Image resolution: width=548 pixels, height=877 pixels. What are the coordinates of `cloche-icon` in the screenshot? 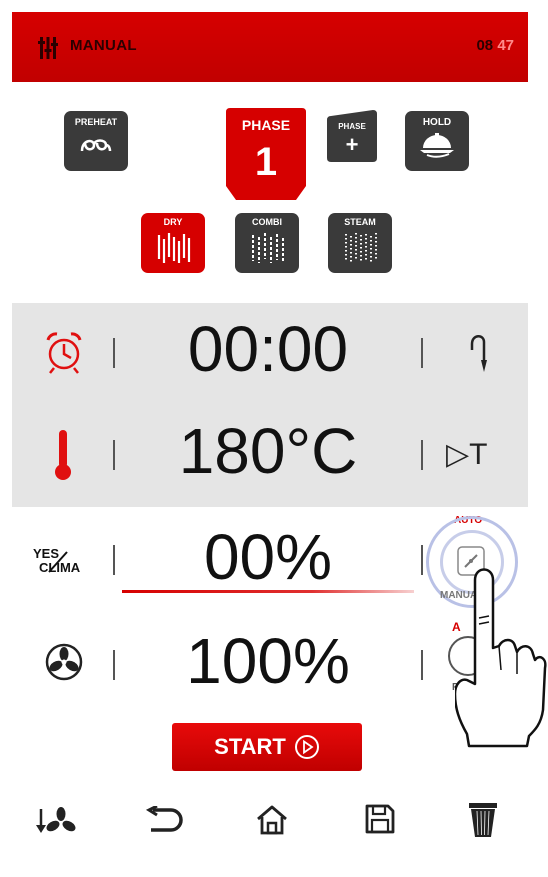 It's located at (437, 145).